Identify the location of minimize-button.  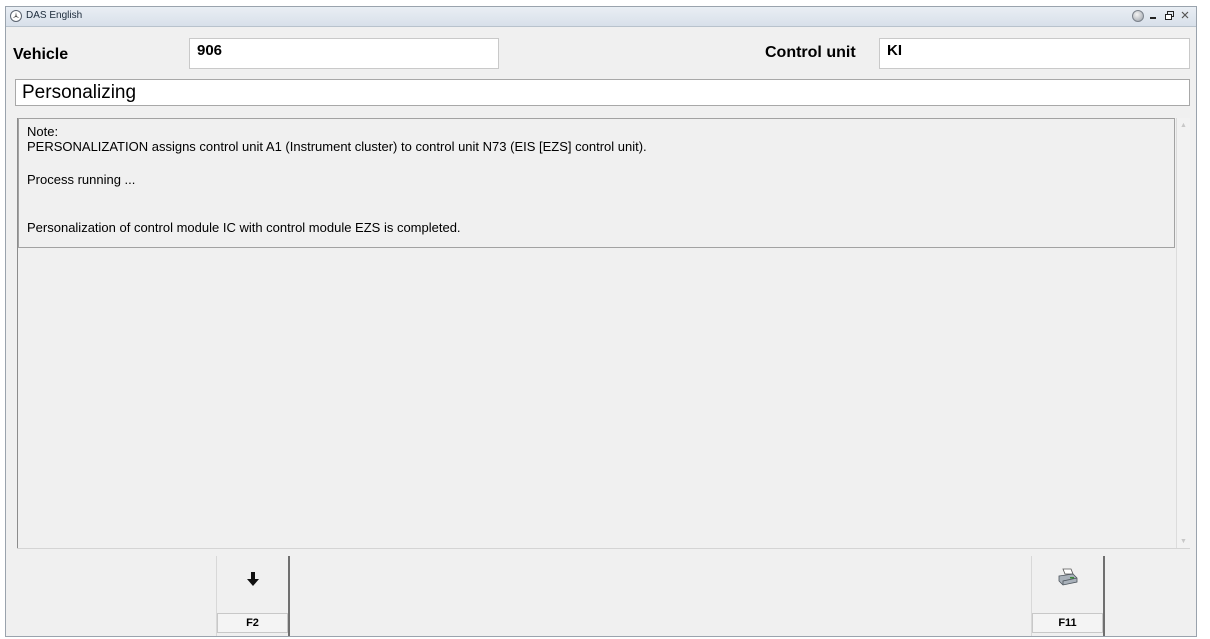
(1153, 16).